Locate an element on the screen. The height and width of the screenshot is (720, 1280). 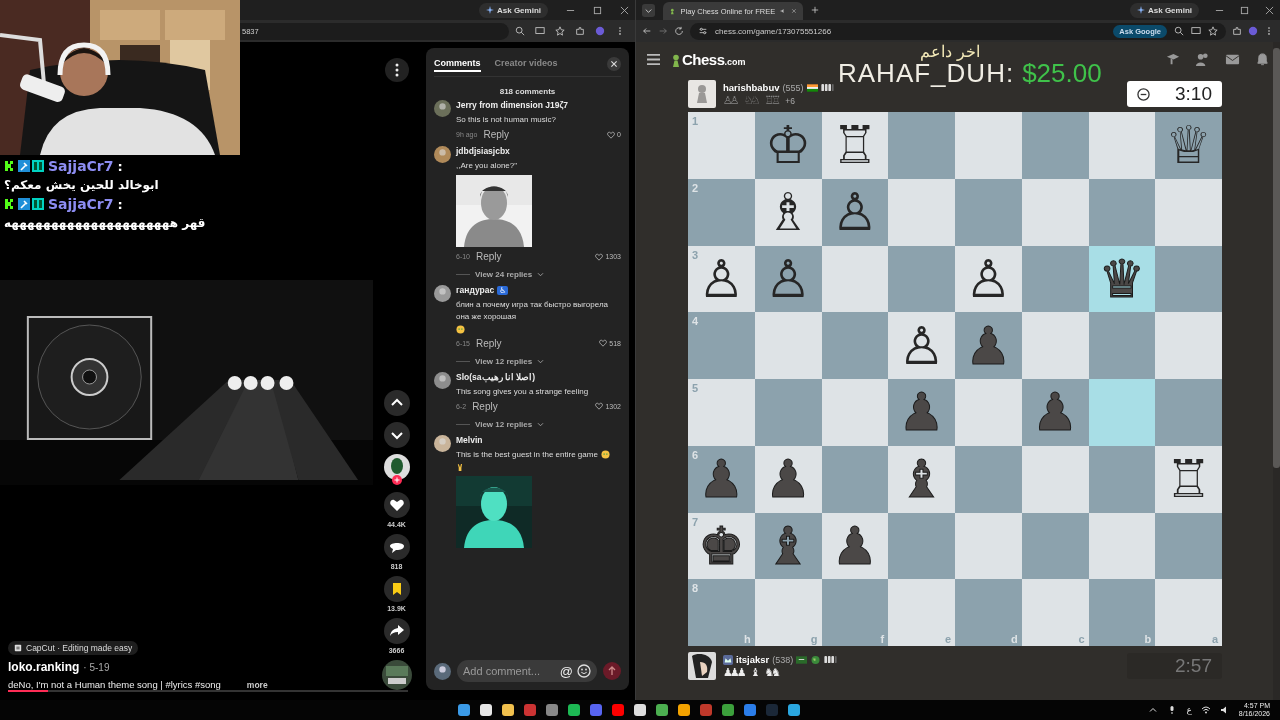
effect-tag: CapCut · Editing made easy is located at coordinates (73, 648).